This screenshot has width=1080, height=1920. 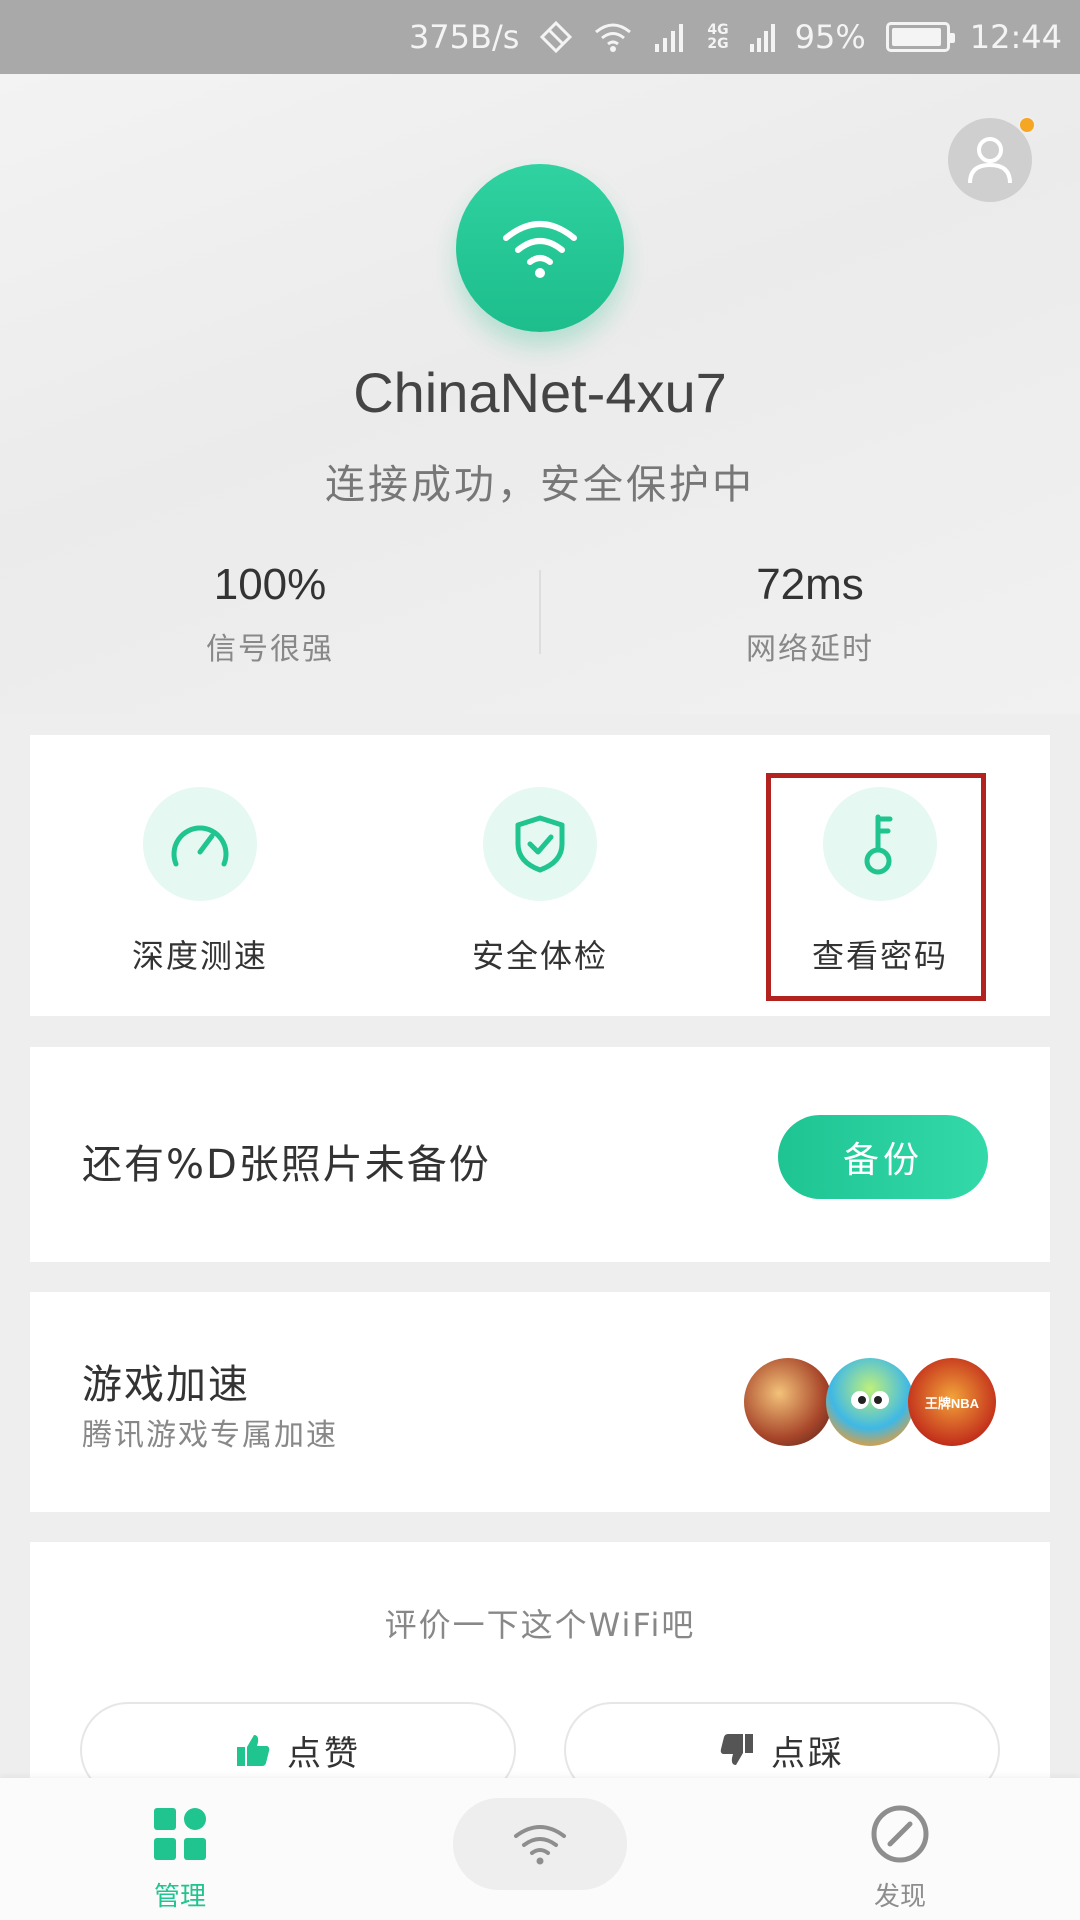 I want to click on nav-discover: 发现, so click(x=900, y=1849).